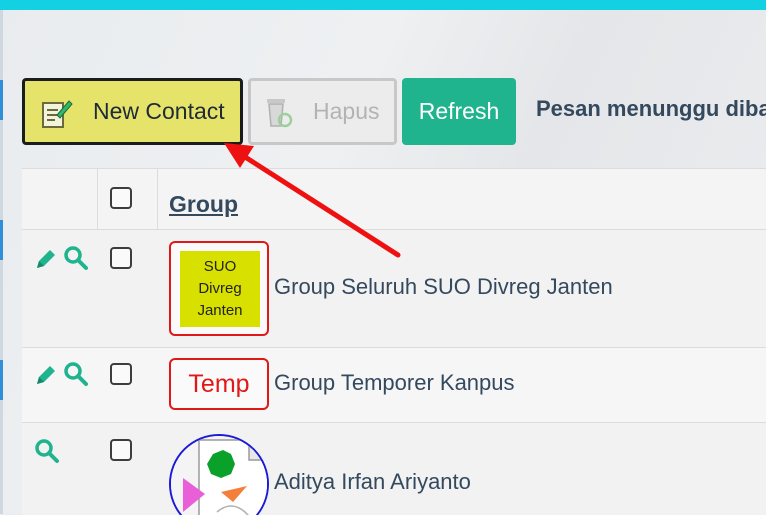 The width and height of the screenshot is (766, 515). Describe the element at coordinates (220, 266) in the screenshot. I see `badge-line: SUO` at that location.